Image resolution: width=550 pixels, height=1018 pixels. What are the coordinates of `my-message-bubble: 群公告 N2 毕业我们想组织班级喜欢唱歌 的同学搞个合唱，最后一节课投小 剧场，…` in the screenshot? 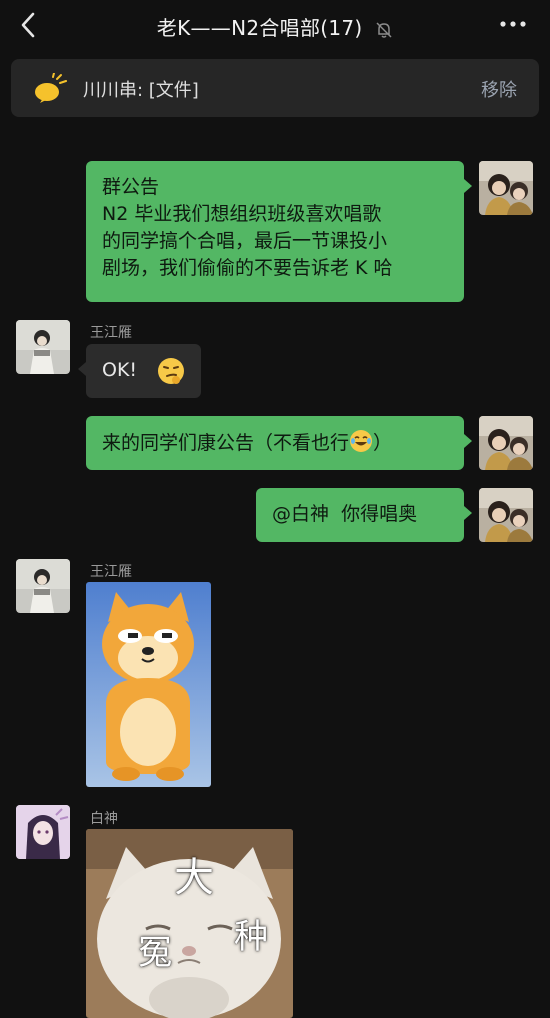 It's located at (279, 231).